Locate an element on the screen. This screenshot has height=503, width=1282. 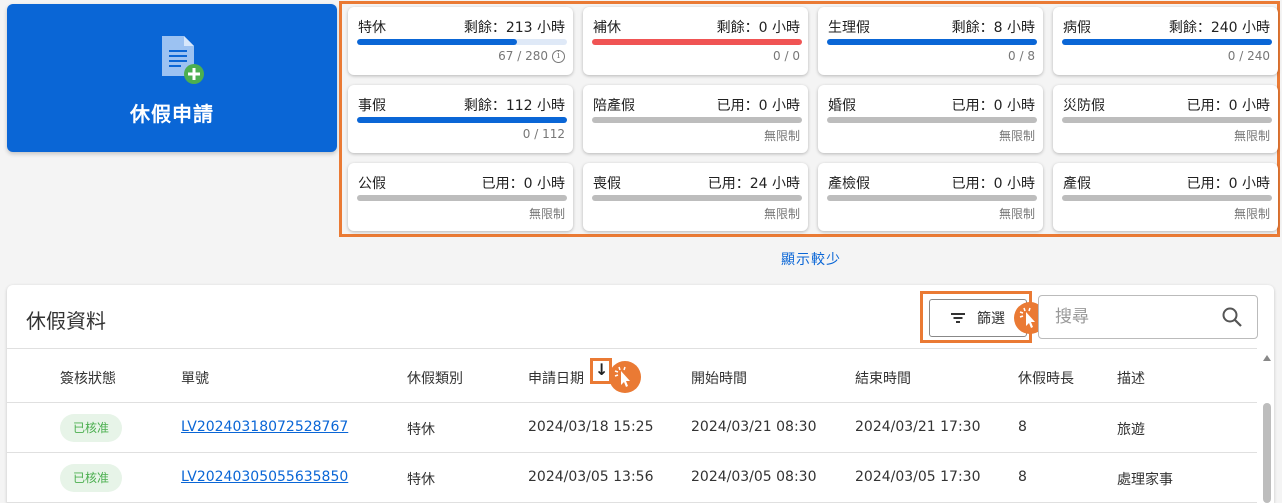
cell-desc: 處理家事 is located at coordinates (1145, 480).